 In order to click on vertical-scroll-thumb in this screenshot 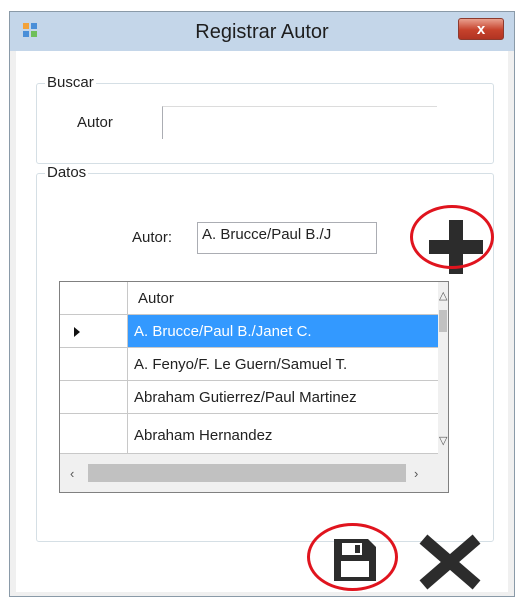, I will do `click(443, 321)`.